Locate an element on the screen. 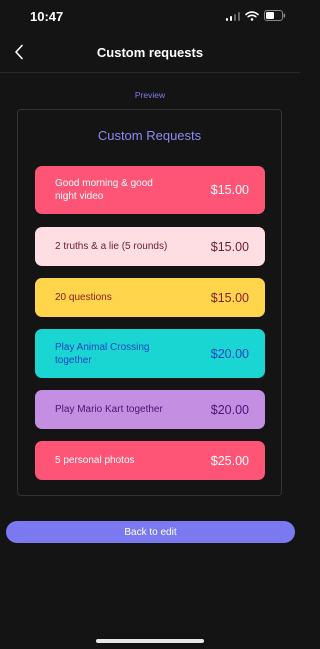 The image size is (320, 649). nav-bar: Custom requests is located at coordinates (150, 53).